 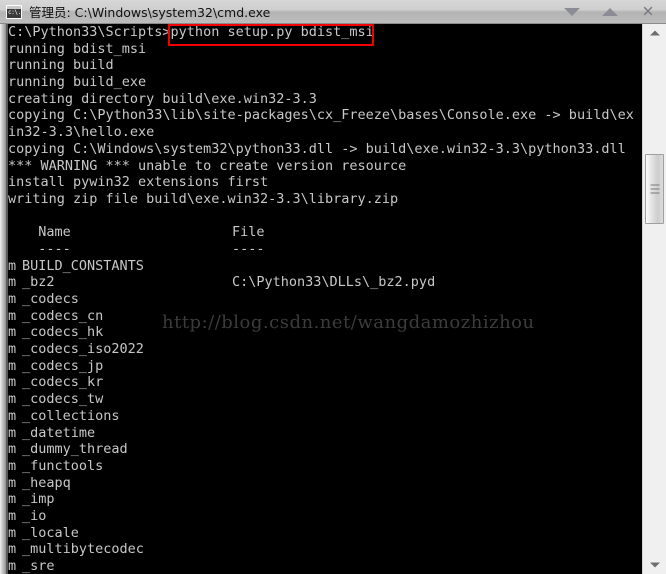 I want to click on module-file: ----, so click(x=248, y=248).